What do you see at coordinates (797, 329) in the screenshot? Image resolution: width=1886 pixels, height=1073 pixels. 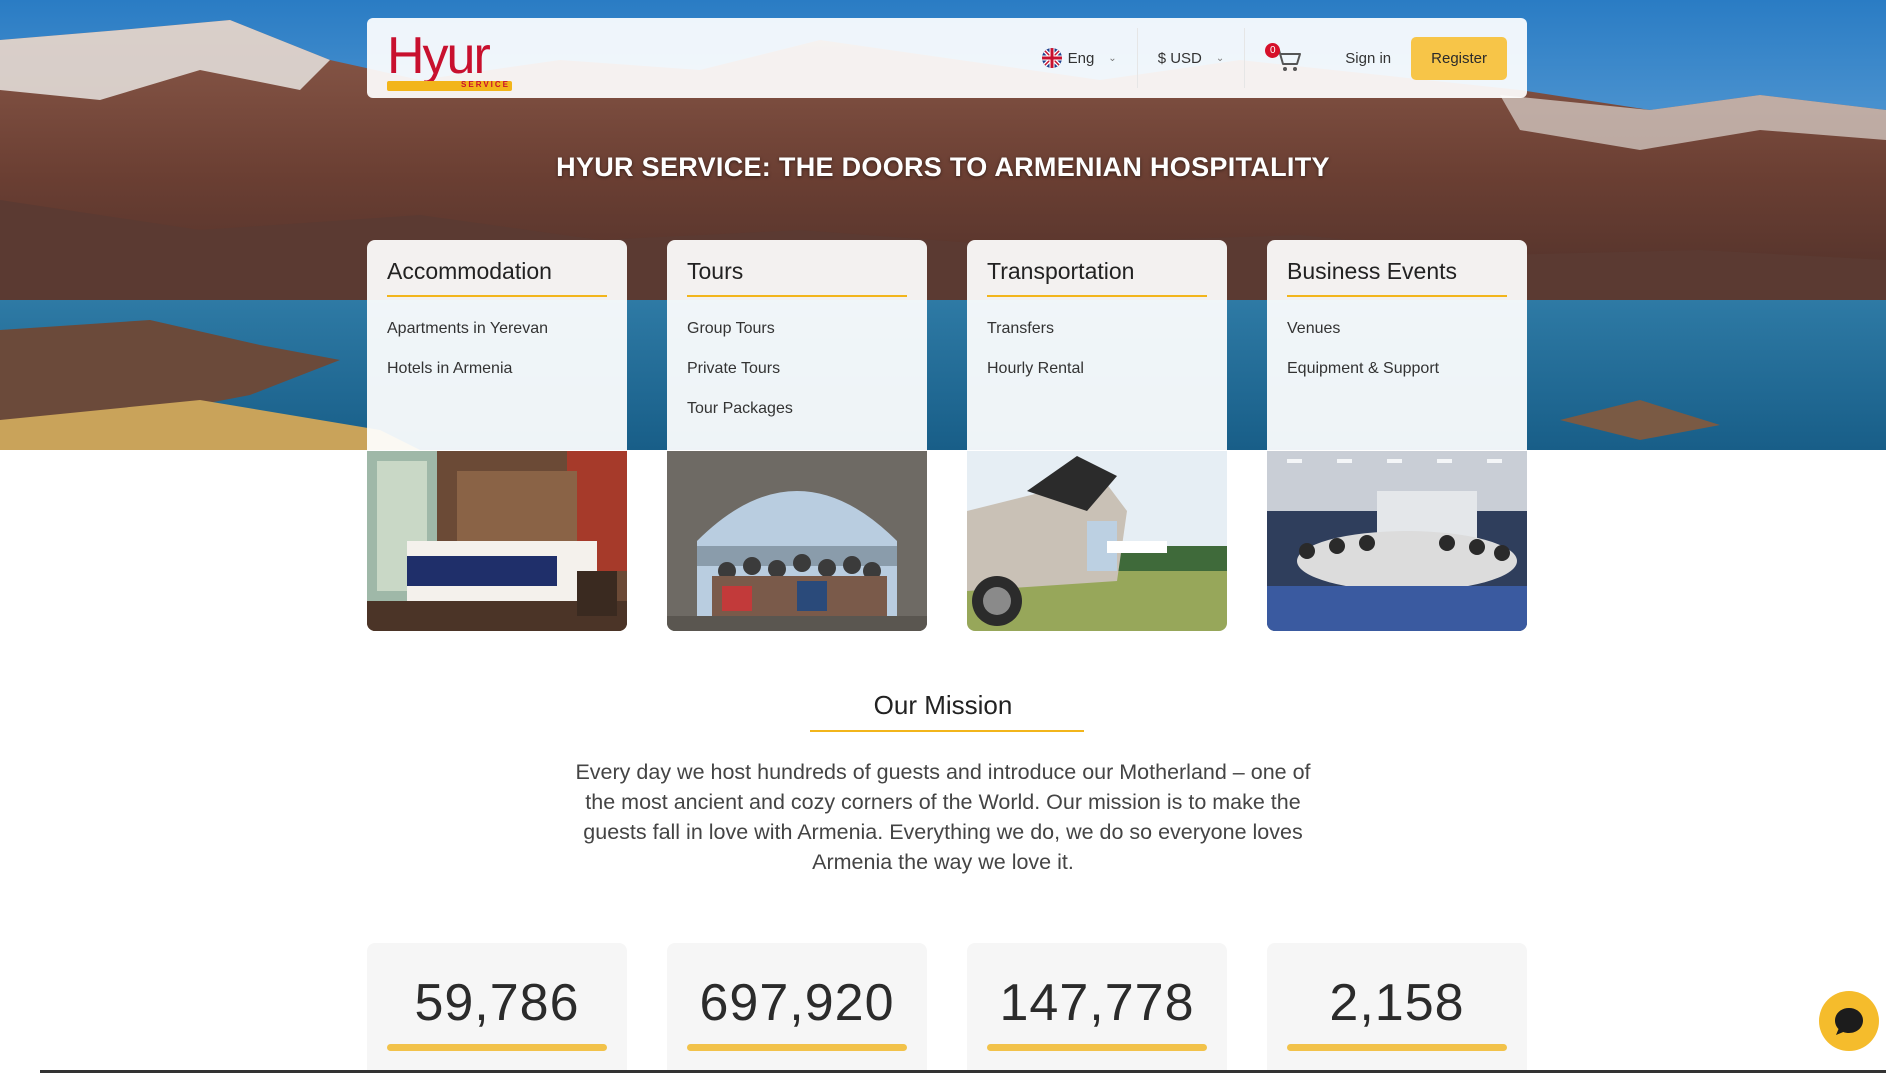 I see `link-group-tours: Group Tours` at bounding box center [797, 329].